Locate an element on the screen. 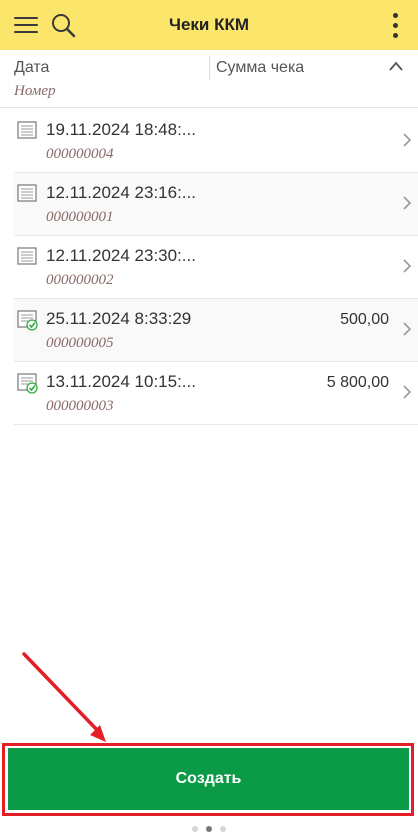  page-title: Чеки ККМ is located at coordinates (209, 24).